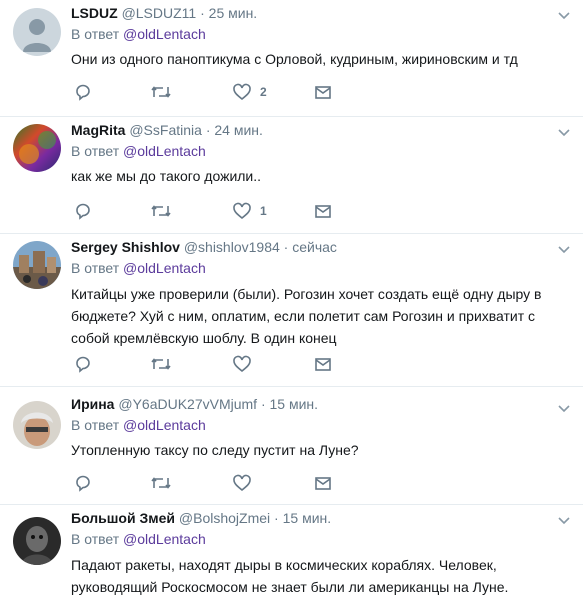  Describe the element at coordinates (233, 13) in the screenshot. I see `timestamp: 25 мин.` at that location.